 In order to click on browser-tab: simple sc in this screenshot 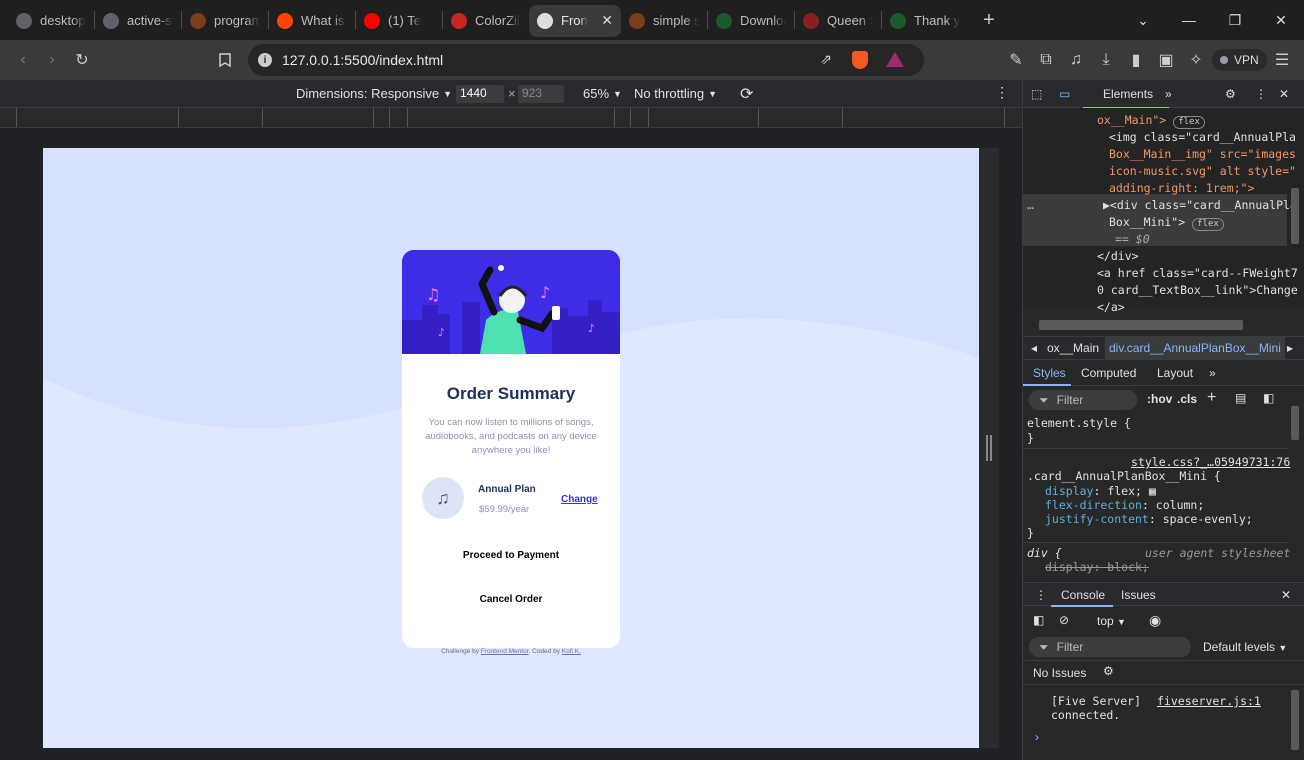, I will do `click(664, 21)`.